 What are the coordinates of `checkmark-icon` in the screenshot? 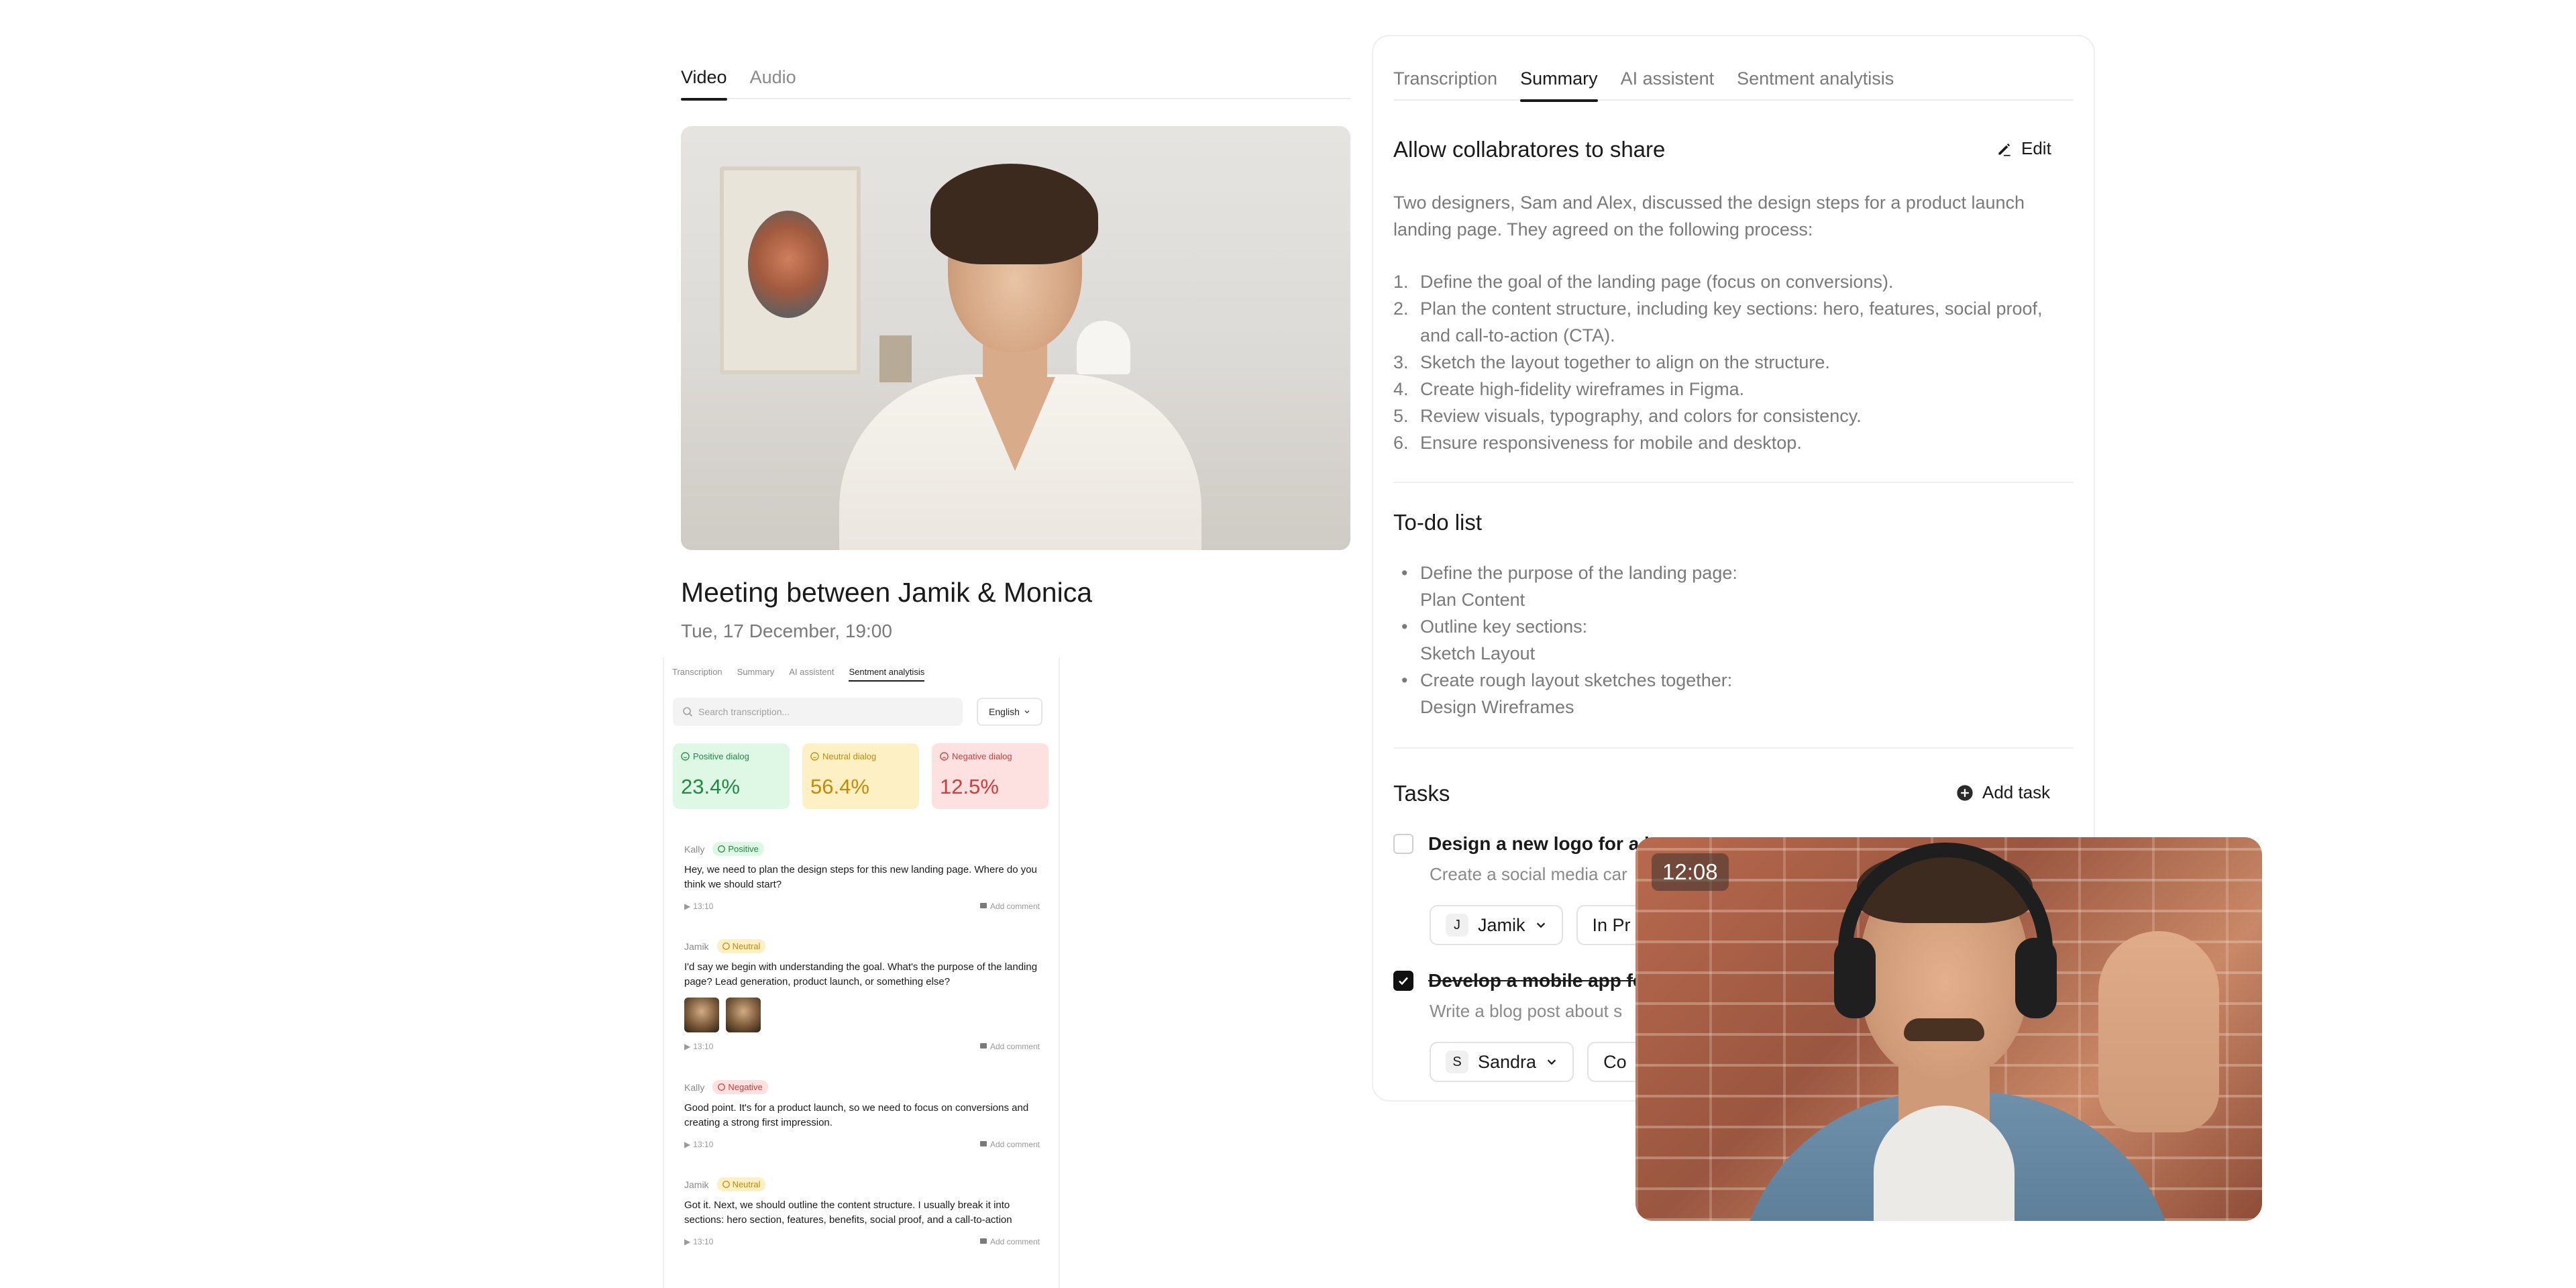 It's located at (1403, 981).